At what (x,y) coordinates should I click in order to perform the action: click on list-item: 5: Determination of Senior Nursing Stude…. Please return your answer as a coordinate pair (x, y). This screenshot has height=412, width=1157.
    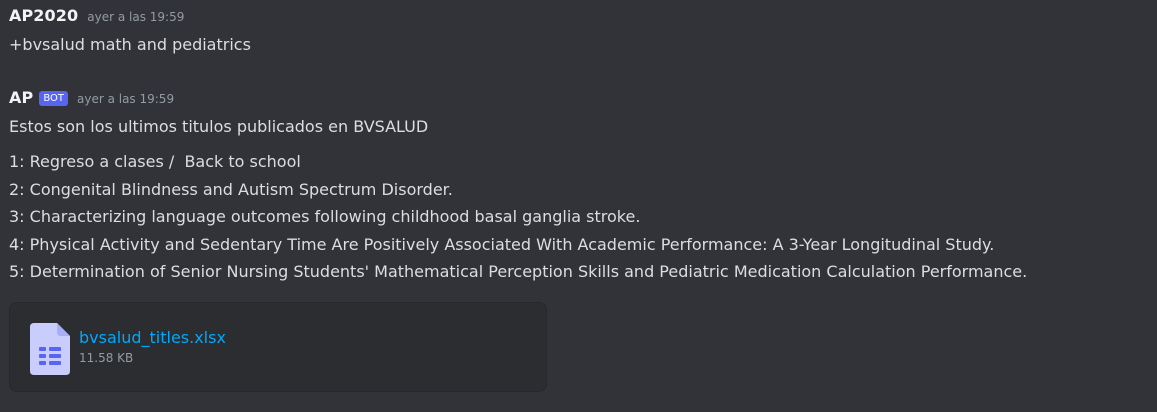
    Looking at the image, I should click on (518, 271).